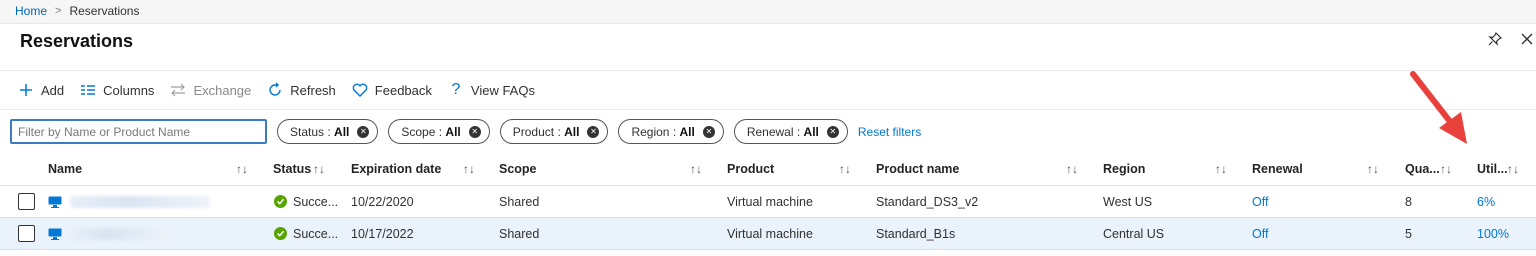 This screenshot has height=256, width=1536. Describe the element at coordinates (750, 169) in the screenshot. I see `column-header-product: Product` at that location.